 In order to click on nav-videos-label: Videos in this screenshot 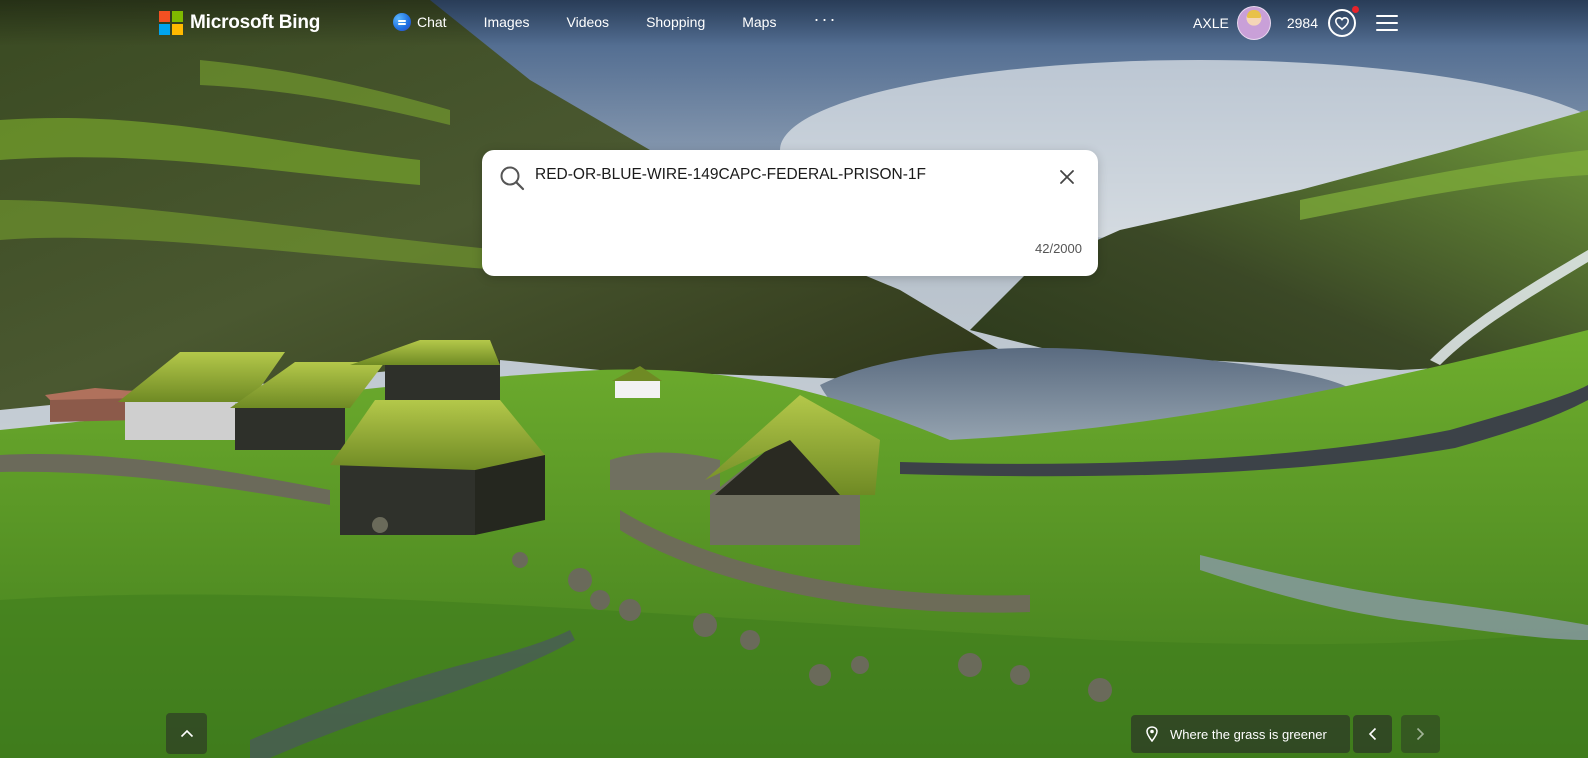, I will do `click(588, 22)`.